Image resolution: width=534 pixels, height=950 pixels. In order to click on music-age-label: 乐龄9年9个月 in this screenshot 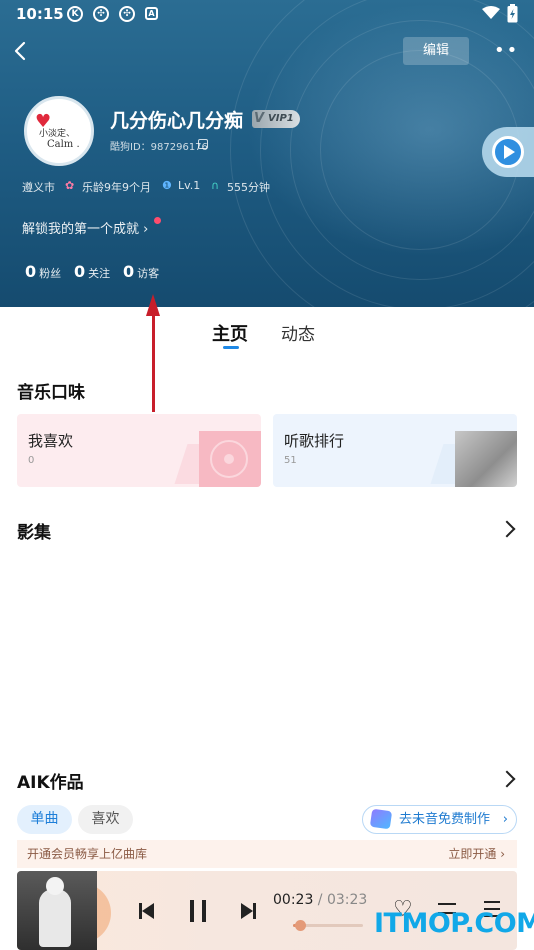, I will do `click(116, 187)`.